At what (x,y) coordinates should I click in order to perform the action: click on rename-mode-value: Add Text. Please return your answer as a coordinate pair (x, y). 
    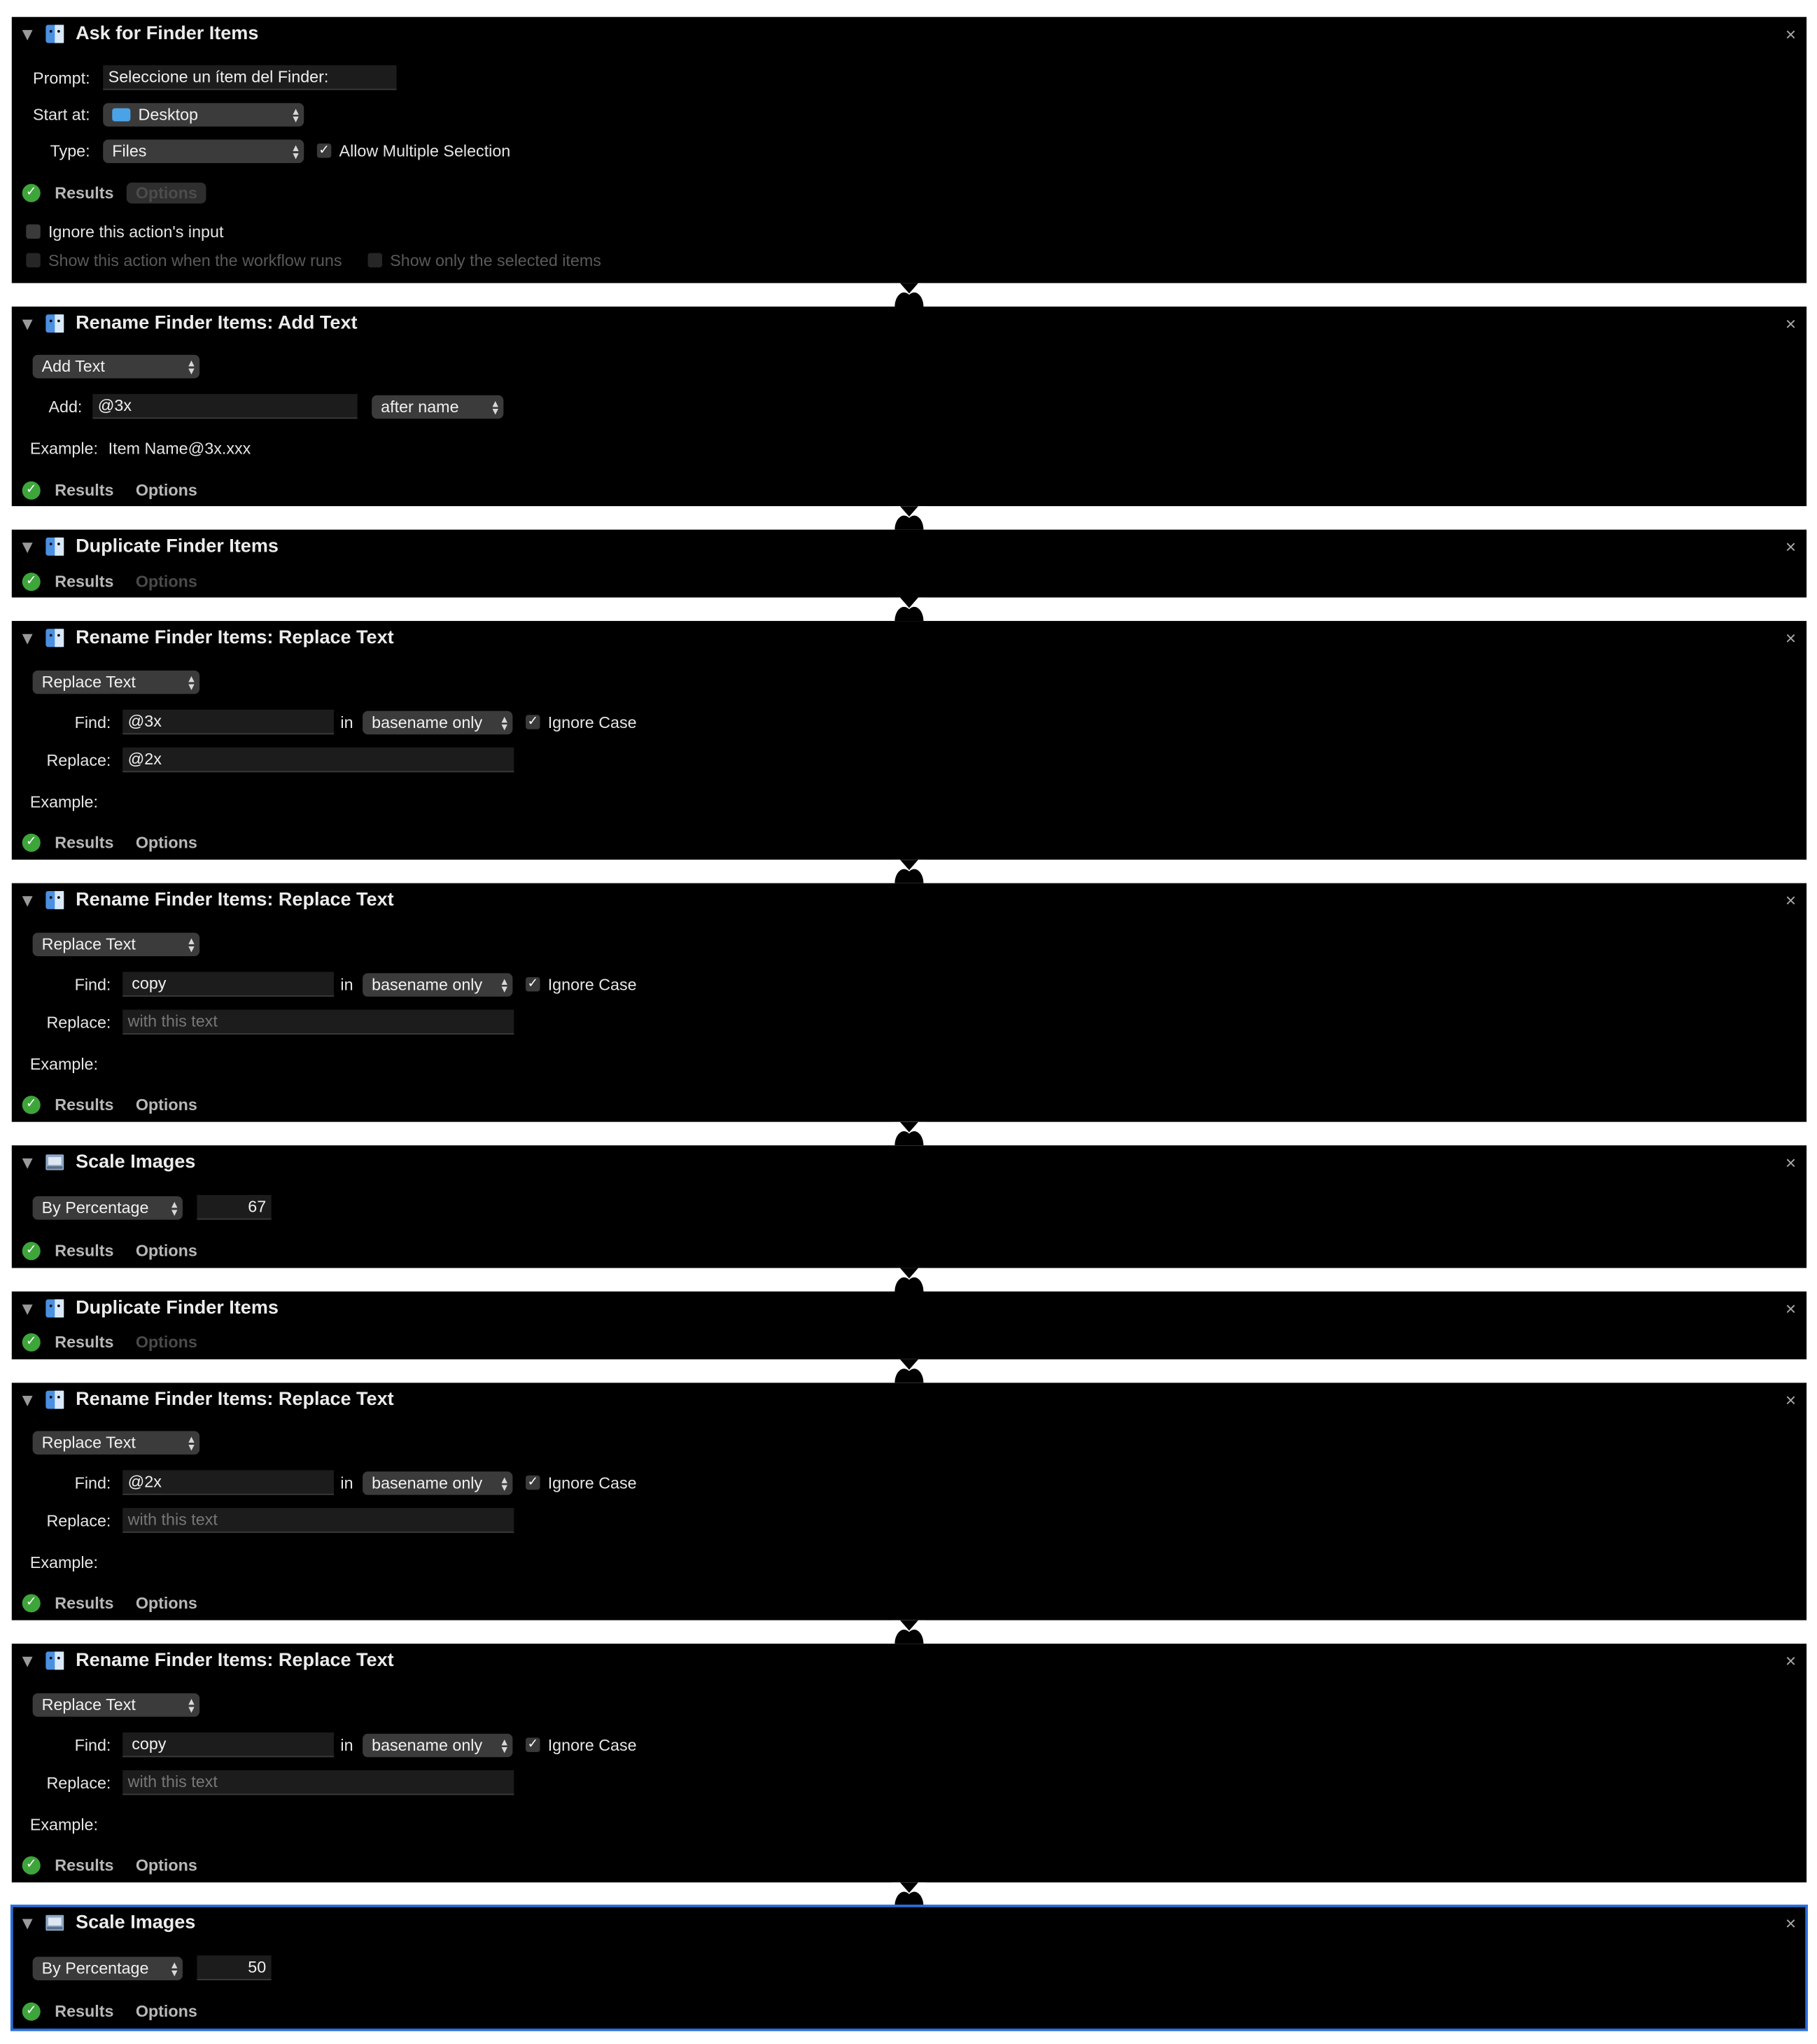
    Looking at the image, I should click on (73, 366).